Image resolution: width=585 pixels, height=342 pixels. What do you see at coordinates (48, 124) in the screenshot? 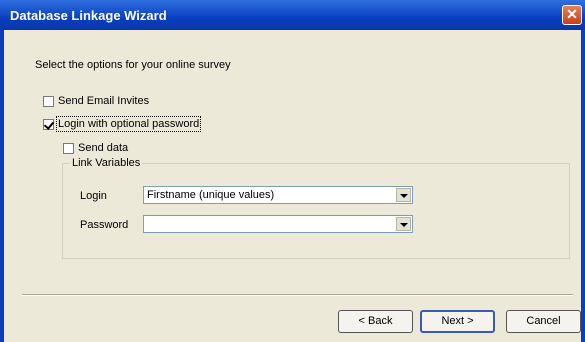
I see `login-with-password-checkbox` at bounding box center [48, 124].